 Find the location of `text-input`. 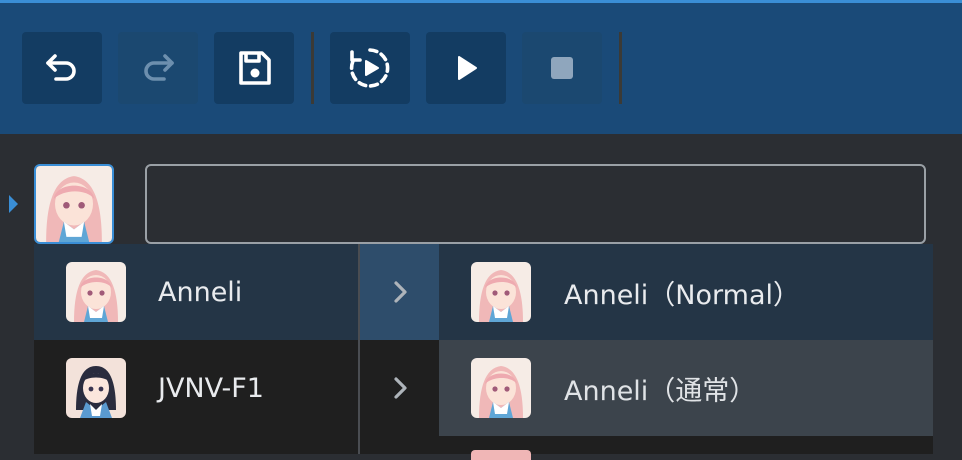

text-input is located at coordinates (535, 204).